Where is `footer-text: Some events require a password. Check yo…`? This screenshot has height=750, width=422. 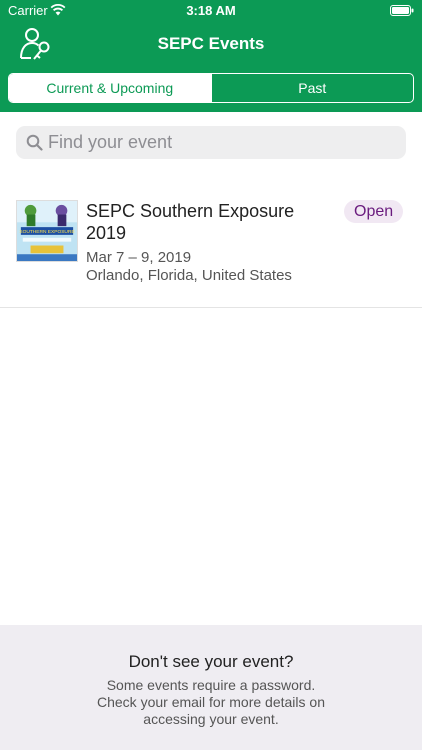 footer-text: Some events require a password. Check yo… is located at coordinates (211, 702).